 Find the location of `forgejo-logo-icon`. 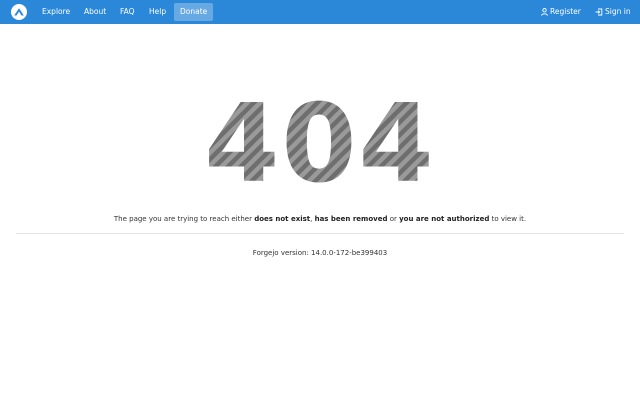

forgejo-logo-icon is located at coordinates (19, 12).